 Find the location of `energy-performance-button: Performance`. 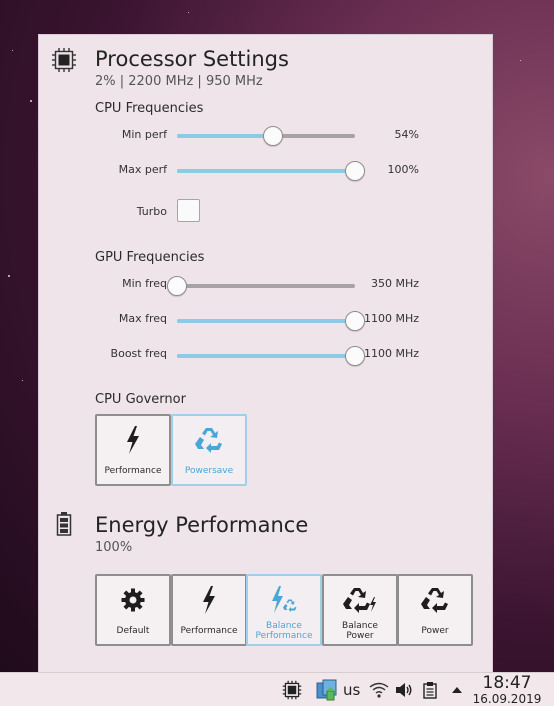

energy-performance-button: Performance is located at coordinates (209, 610).